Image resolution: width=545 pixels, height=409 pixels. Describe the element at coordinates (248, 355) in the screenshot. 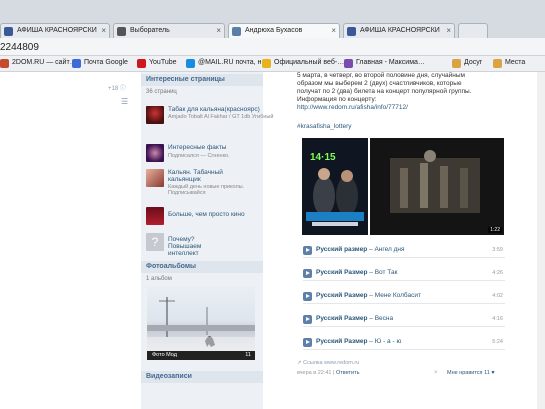

I see `album-count: 11` at that location.